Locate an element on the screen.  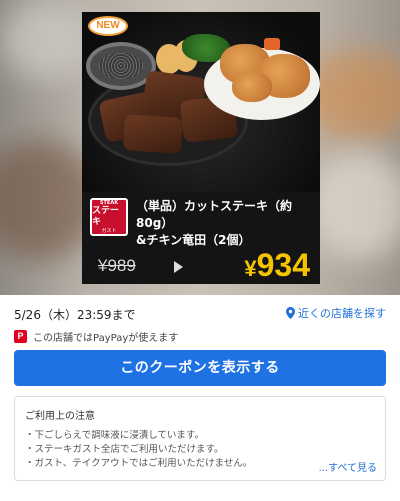
list-item: ・ガスト、テイクアウトではご利用いただけません。 is located at coordinates (139, 463).